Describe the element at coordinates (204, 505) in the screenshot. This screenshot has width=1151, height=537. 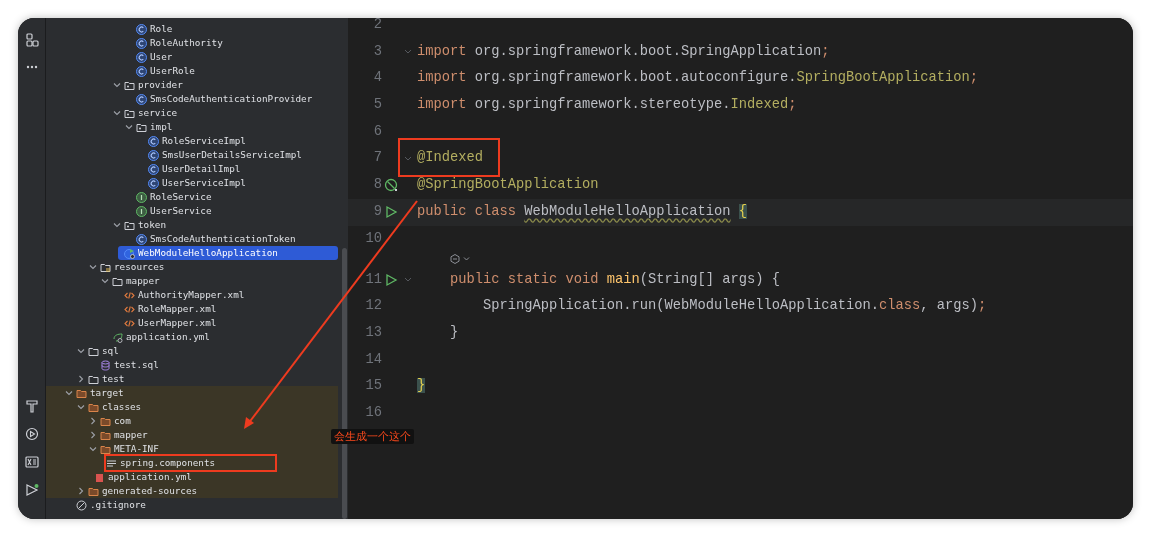
I see `tree-item: .gitignore` at that location.